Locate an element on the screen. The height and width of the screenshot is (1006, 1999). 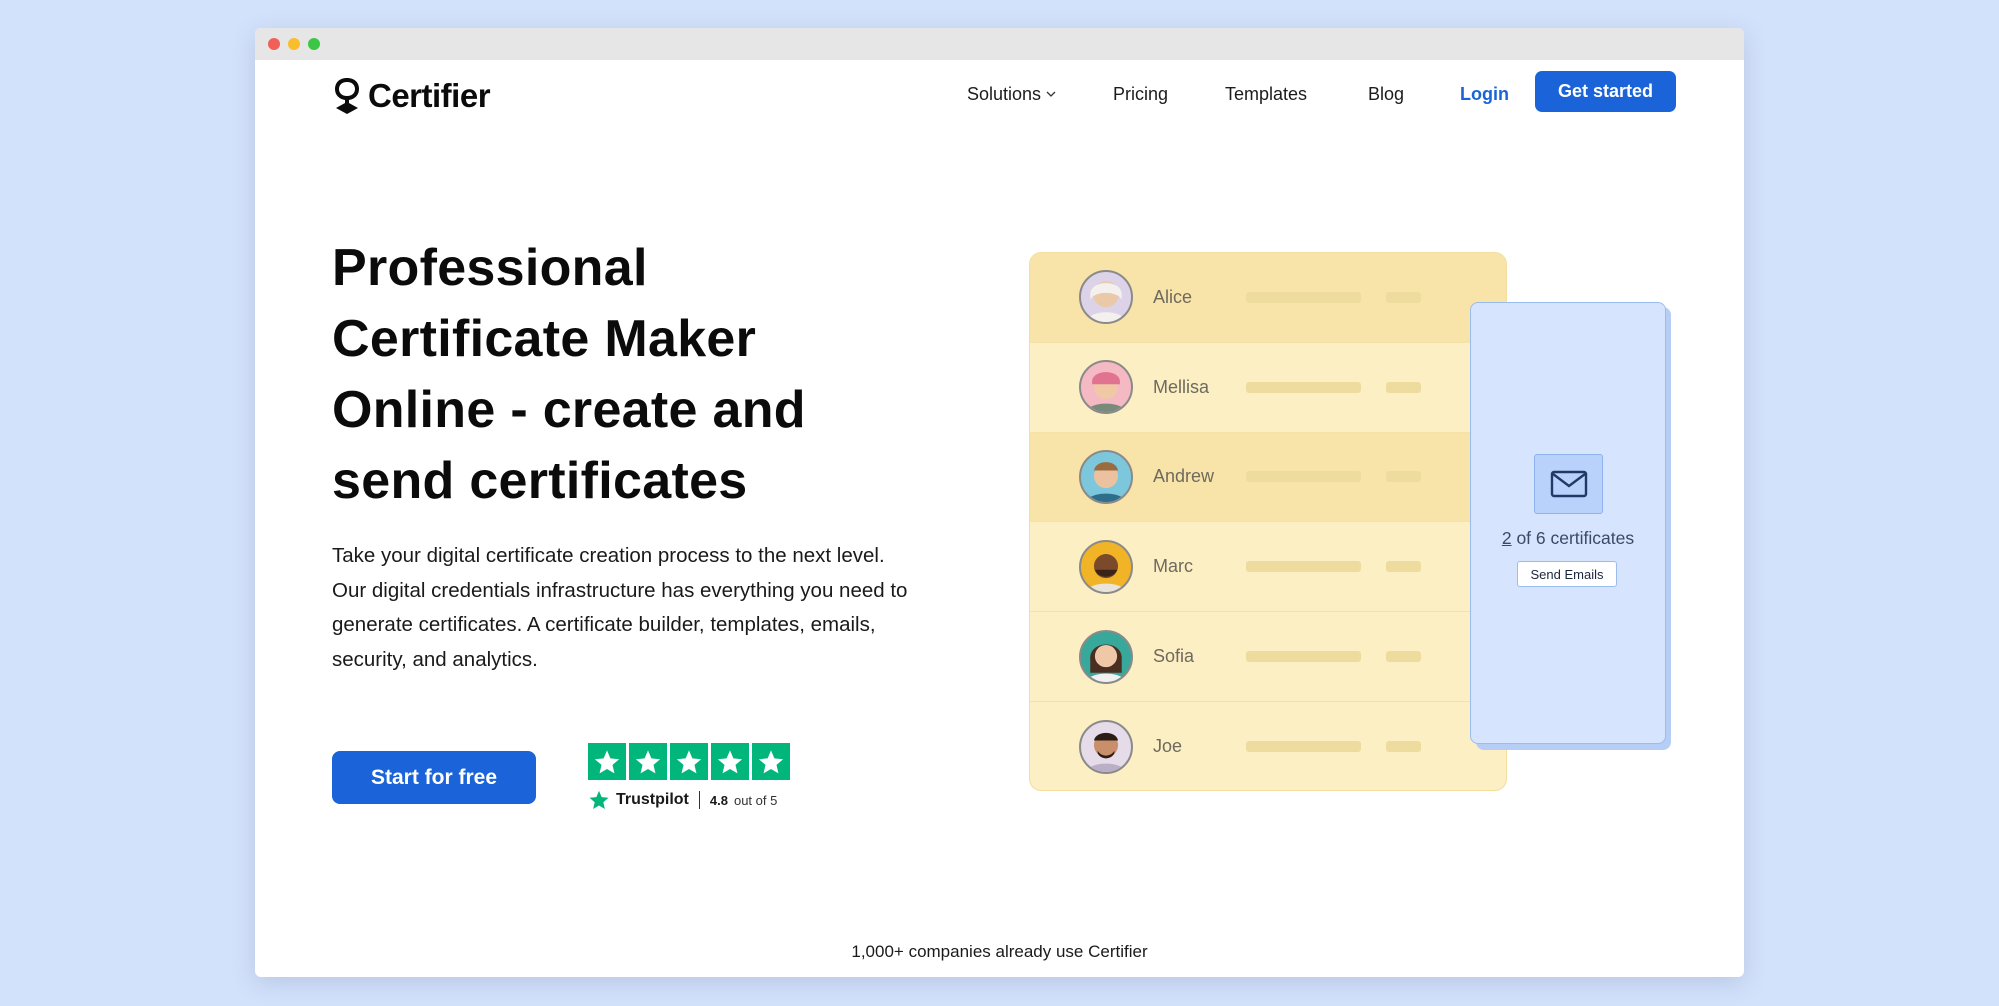
trustpilot-stars is located at coordinates (689, 761).